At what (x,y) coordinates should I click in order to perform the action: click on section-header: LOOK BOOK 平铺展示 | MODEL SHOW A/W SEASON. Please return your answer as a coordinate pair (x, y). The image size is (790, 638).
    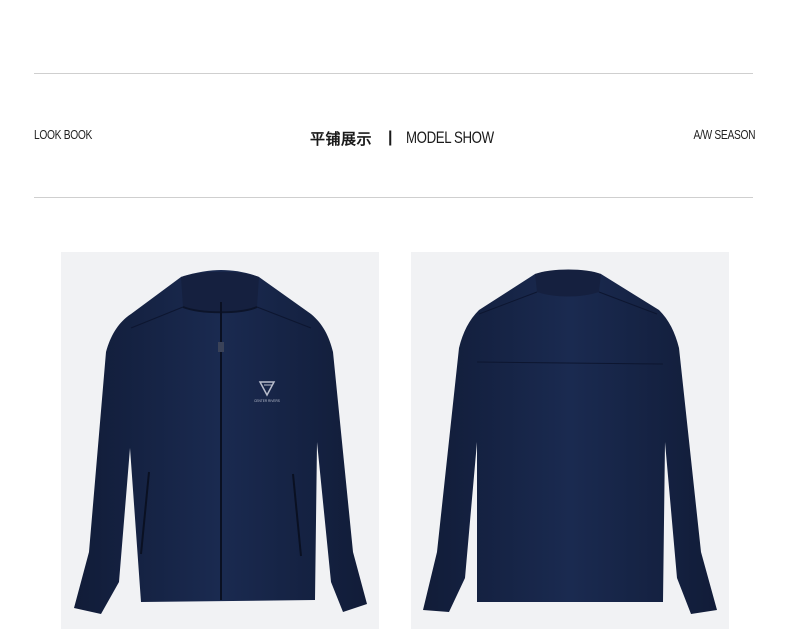
    Looking at the image, I should click on (394, 138).